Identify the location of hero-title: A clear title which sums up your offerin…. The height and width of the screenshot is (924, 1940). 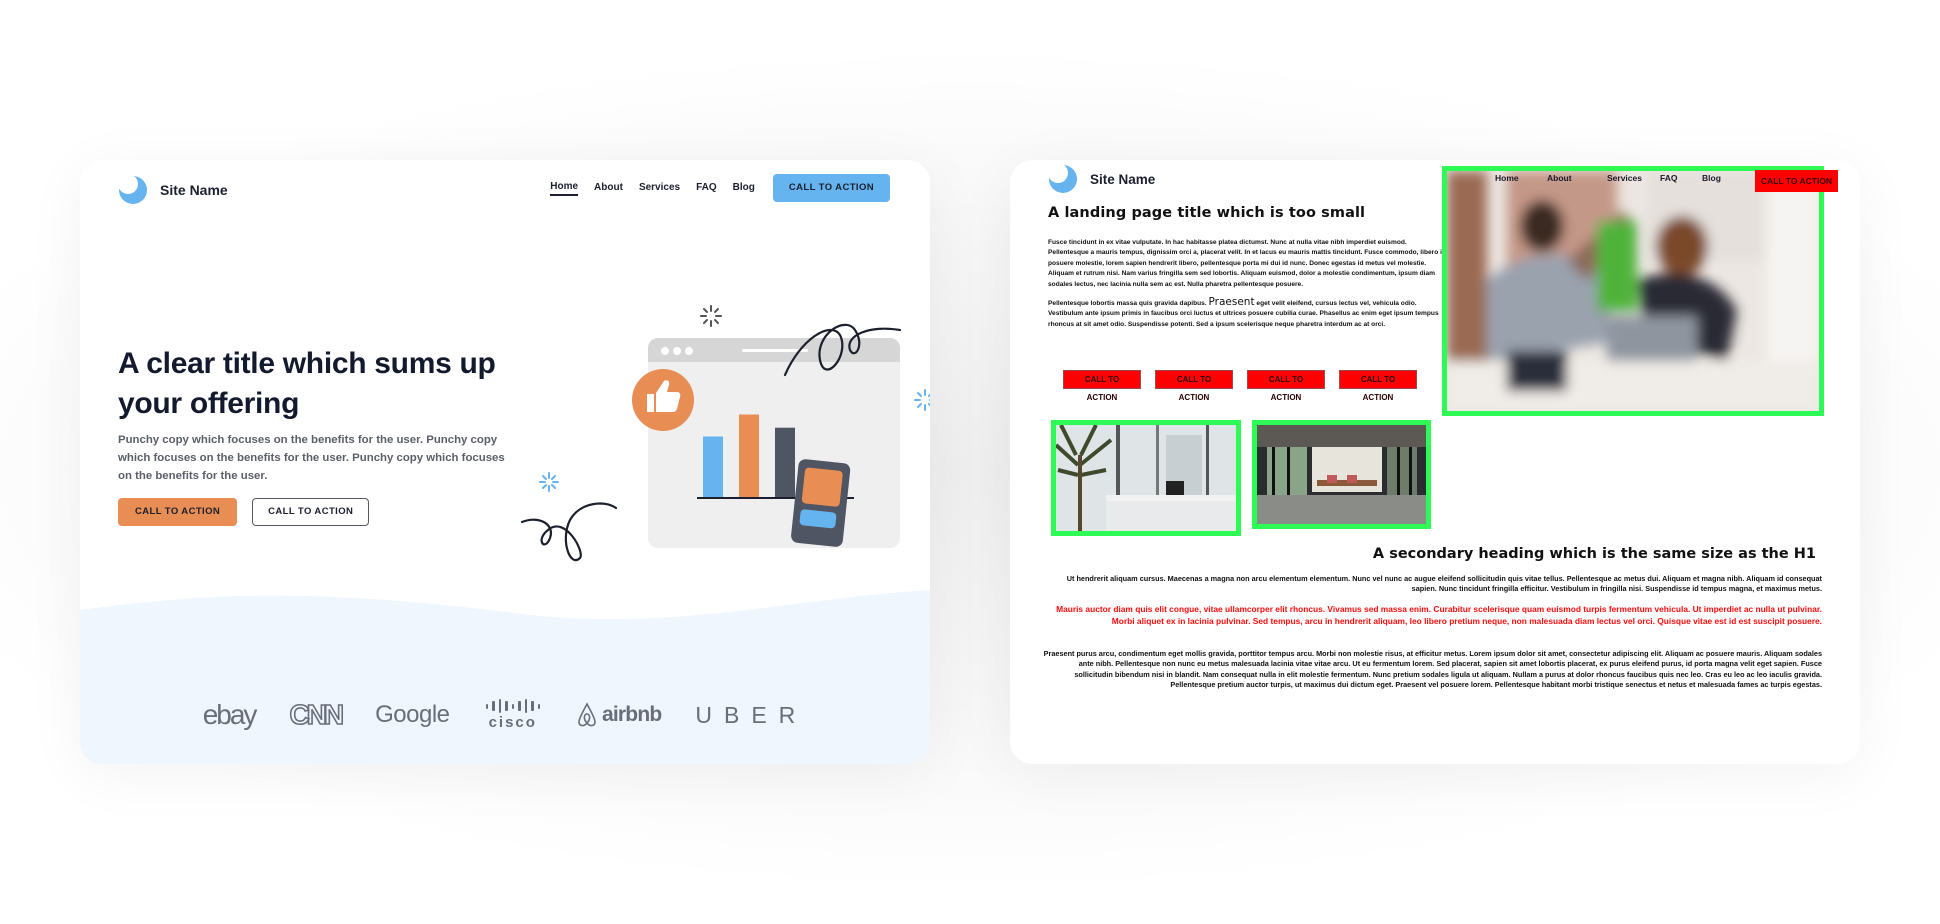
(307, 383).